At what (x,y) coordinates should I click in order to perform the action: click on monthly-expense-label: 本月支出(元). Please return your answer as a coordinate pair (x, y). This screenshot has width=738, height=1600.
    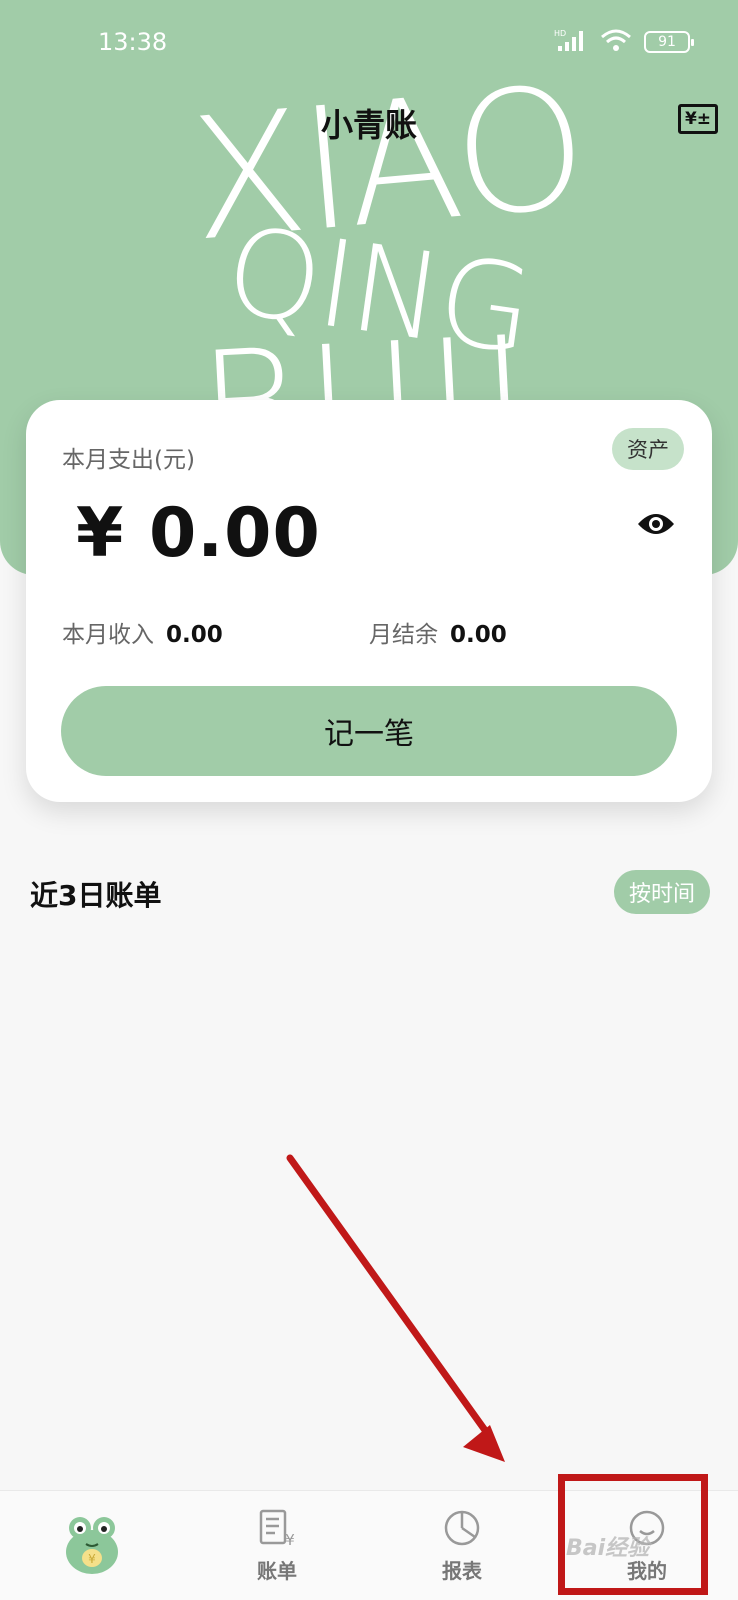
    Looking at the image, I should click on (128, 460).